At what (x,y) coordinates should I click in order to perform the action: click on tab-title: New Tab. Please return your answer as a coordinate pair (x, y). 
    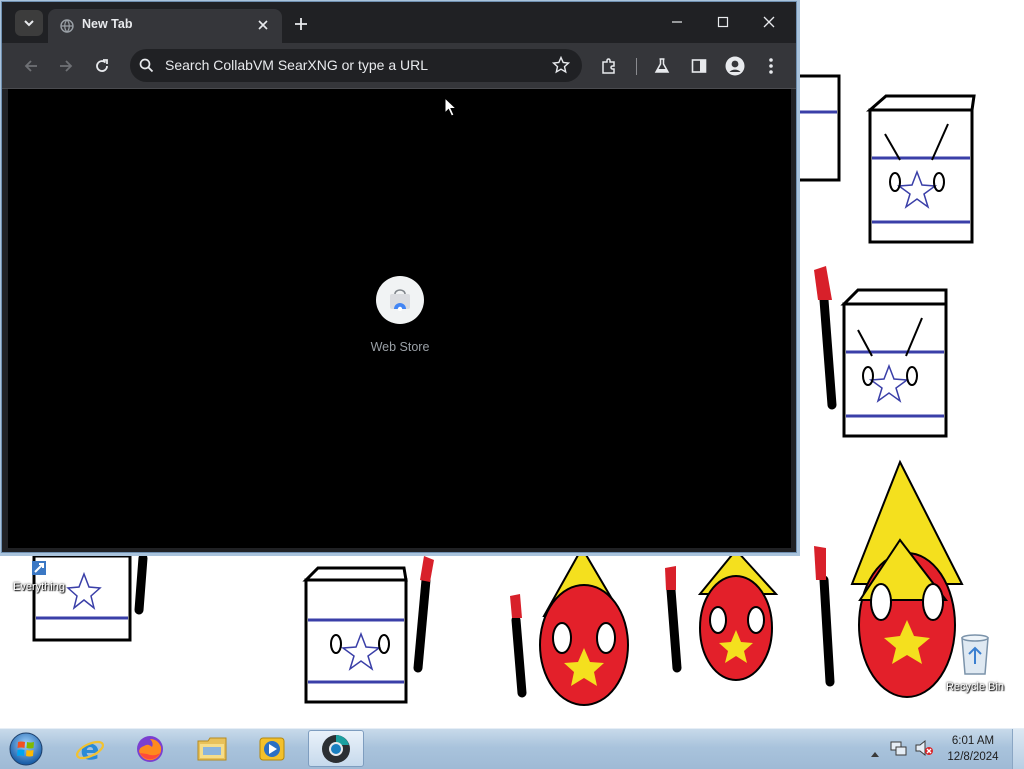
    Looking at the image, I should click on (107, 24).